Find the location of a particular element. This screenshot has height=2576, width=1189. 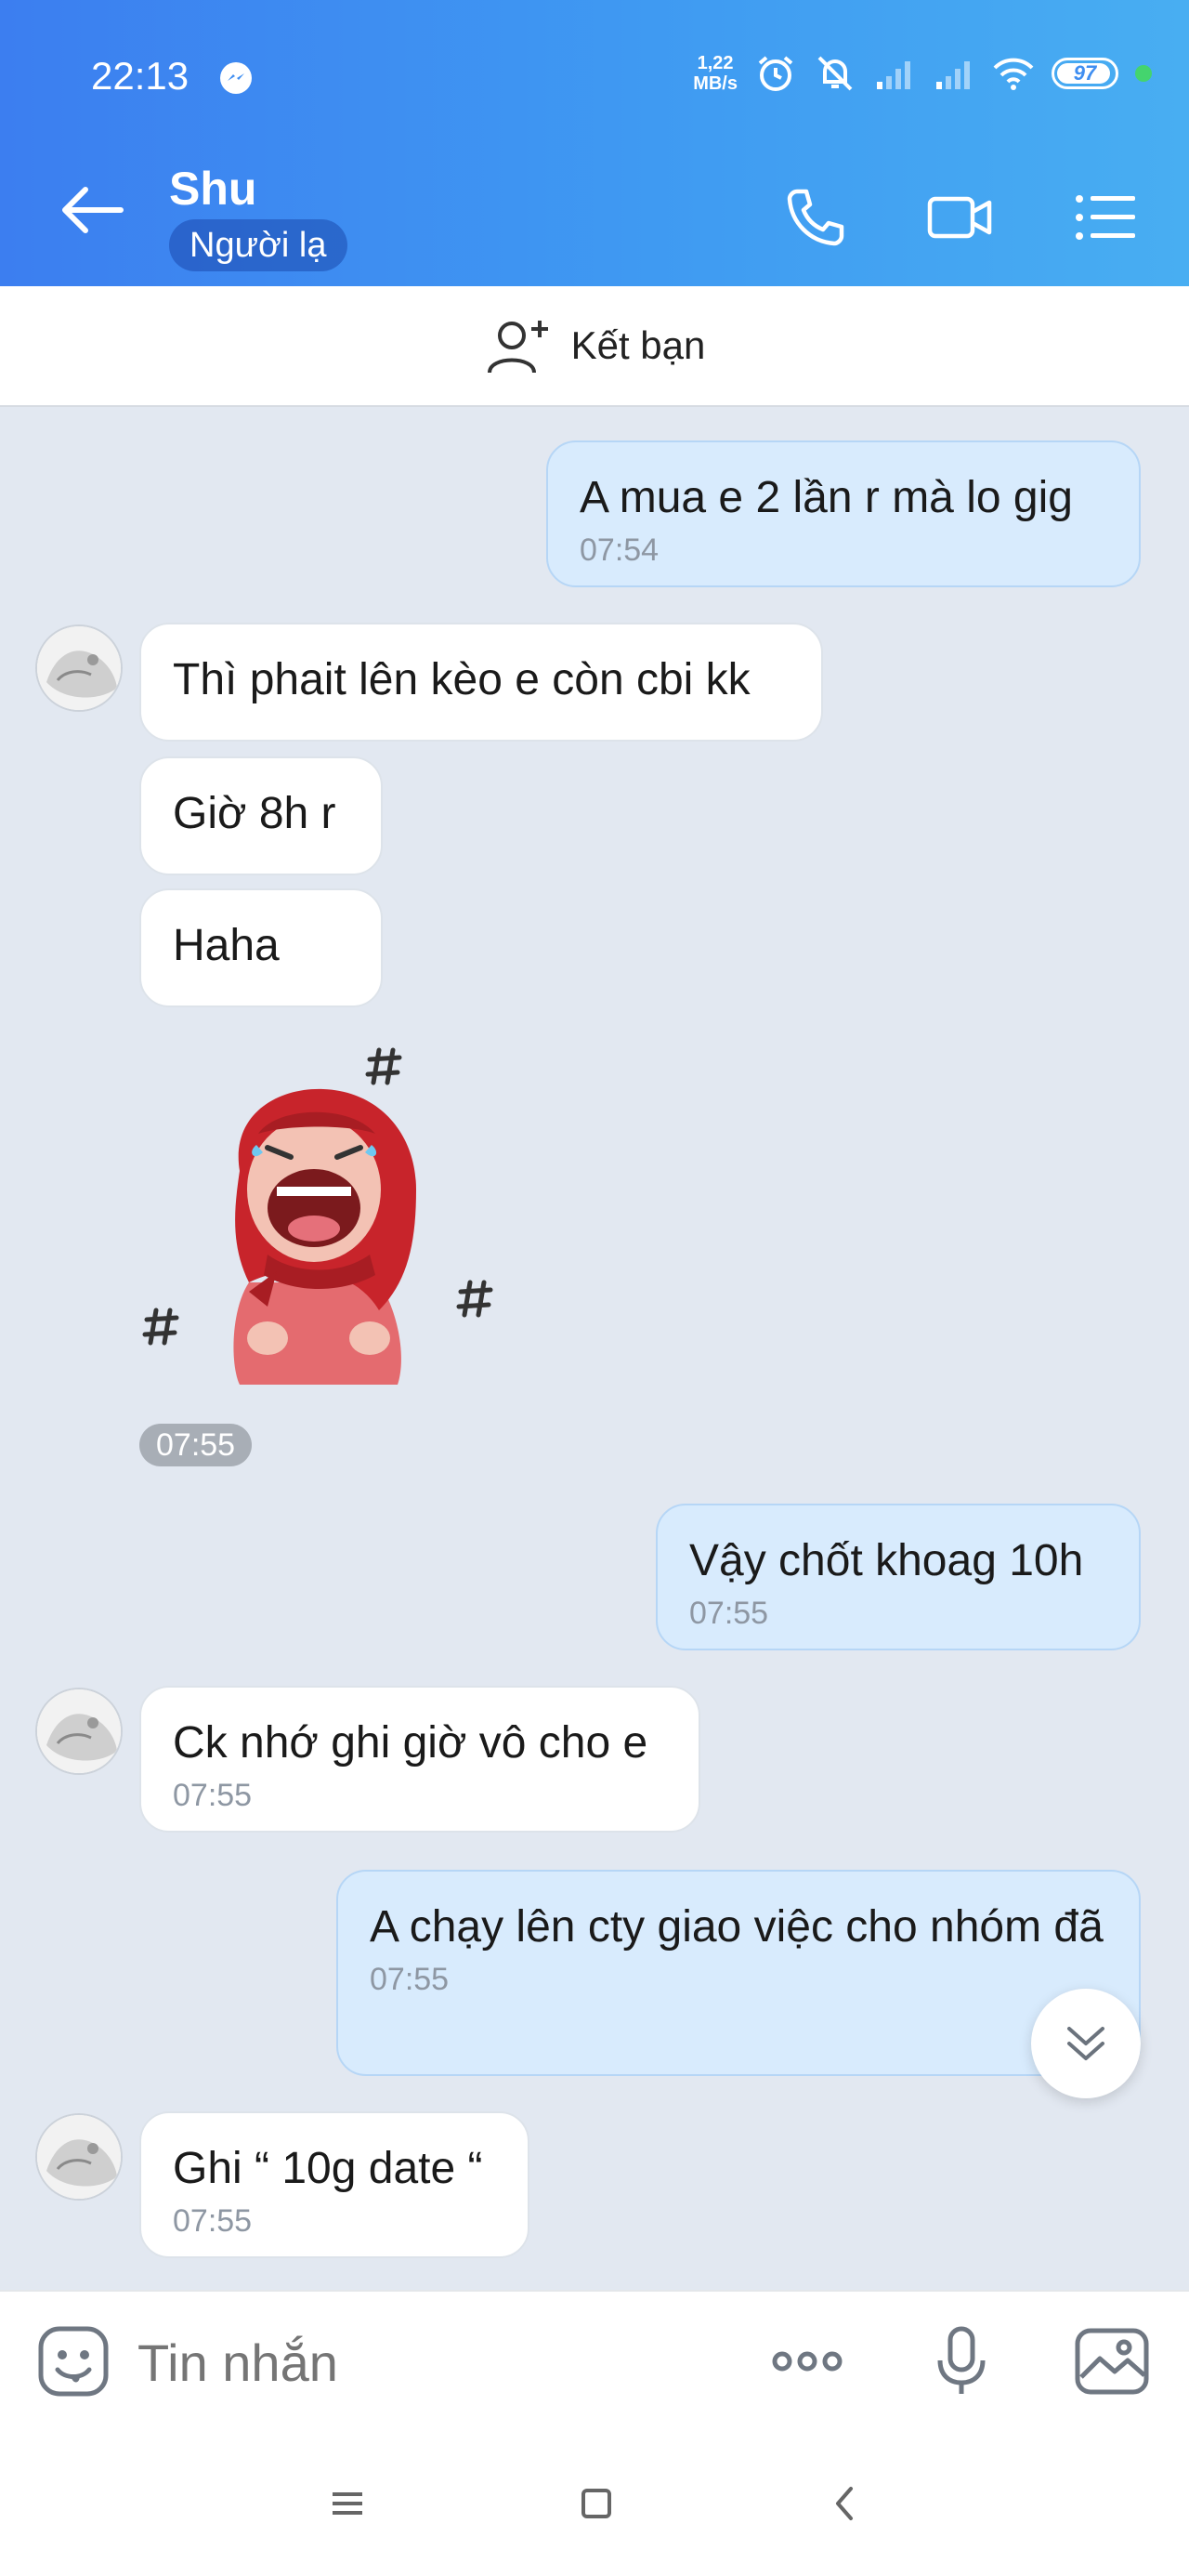

battery-icon: 97 is located at coordinates (1085, 73).